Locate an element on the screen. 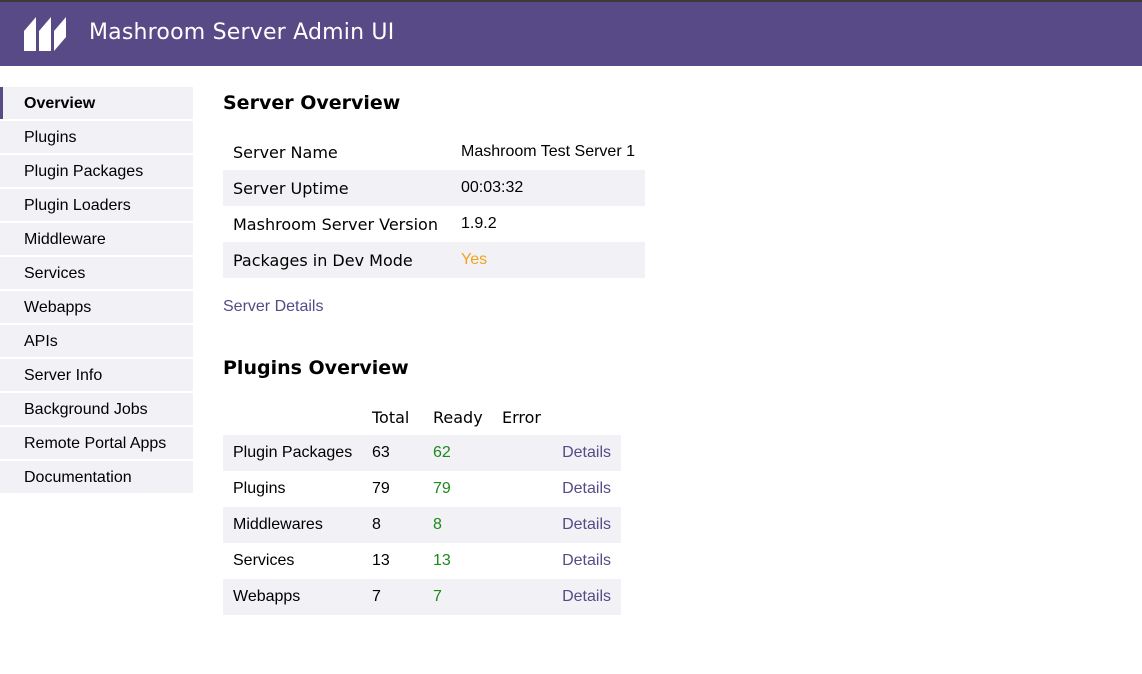  server-details-link: Server Details is located at coordinates (273, 307).